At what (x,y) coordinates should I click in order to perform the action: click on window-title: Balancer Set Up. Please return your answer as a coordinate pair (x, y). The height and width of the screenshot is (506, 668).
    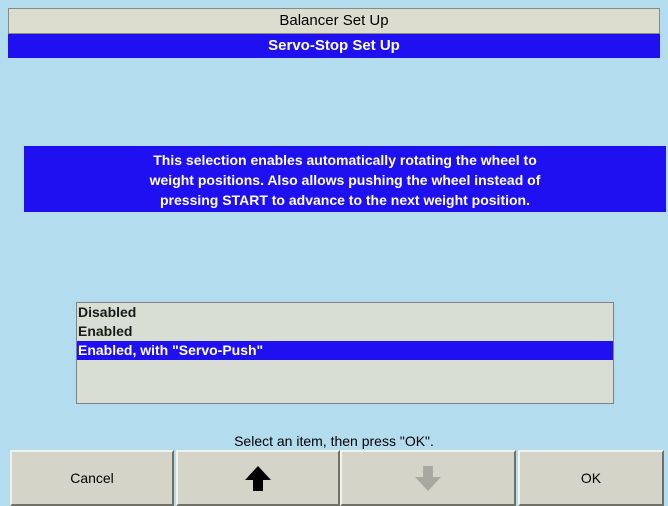
    Looking at the image, I should click on (334, 21).